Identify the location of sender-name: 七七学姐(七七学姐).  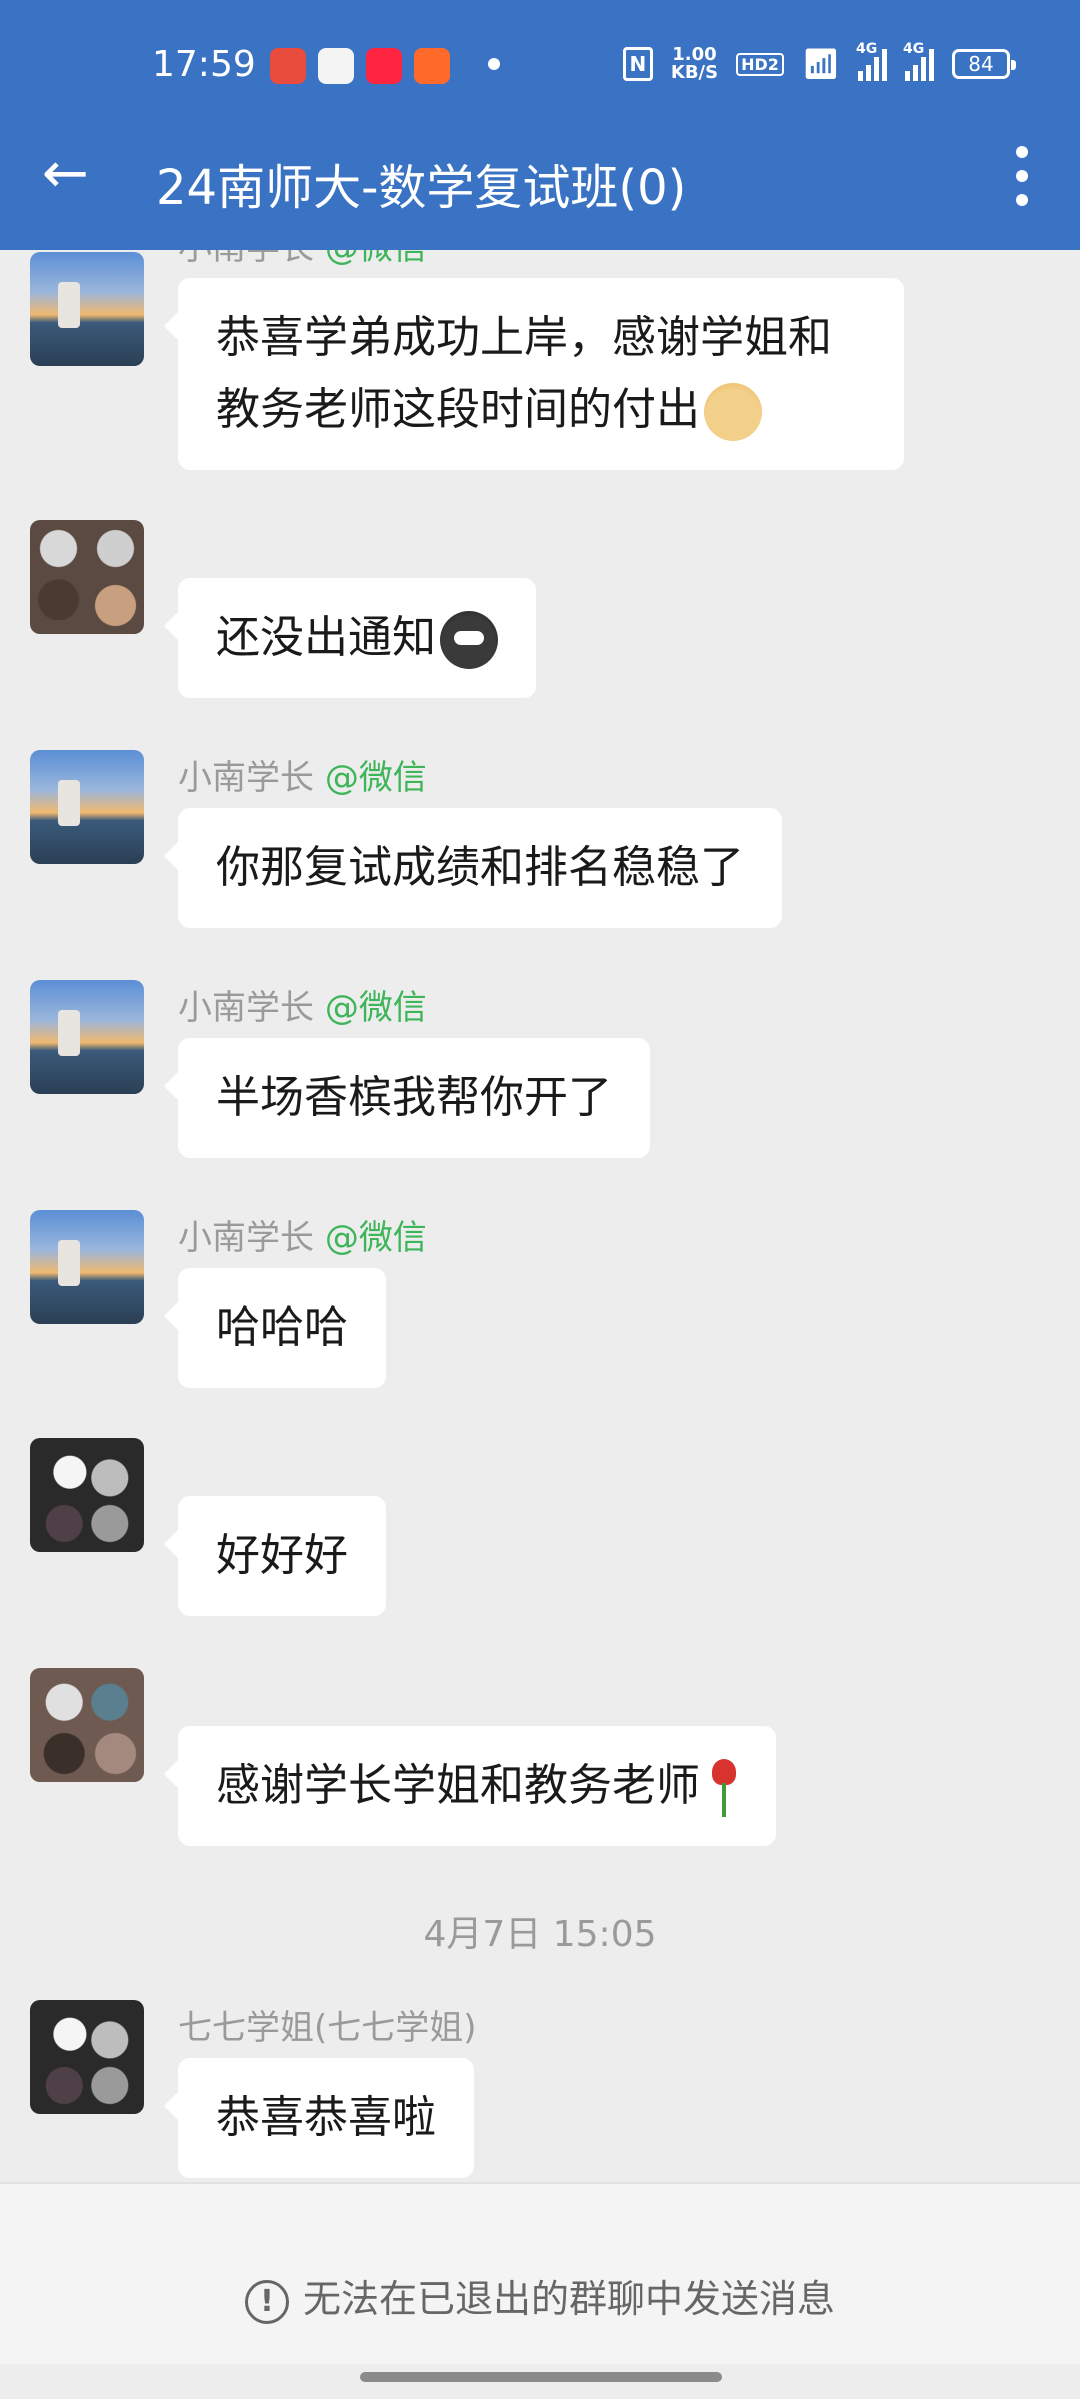
(327, 2028).